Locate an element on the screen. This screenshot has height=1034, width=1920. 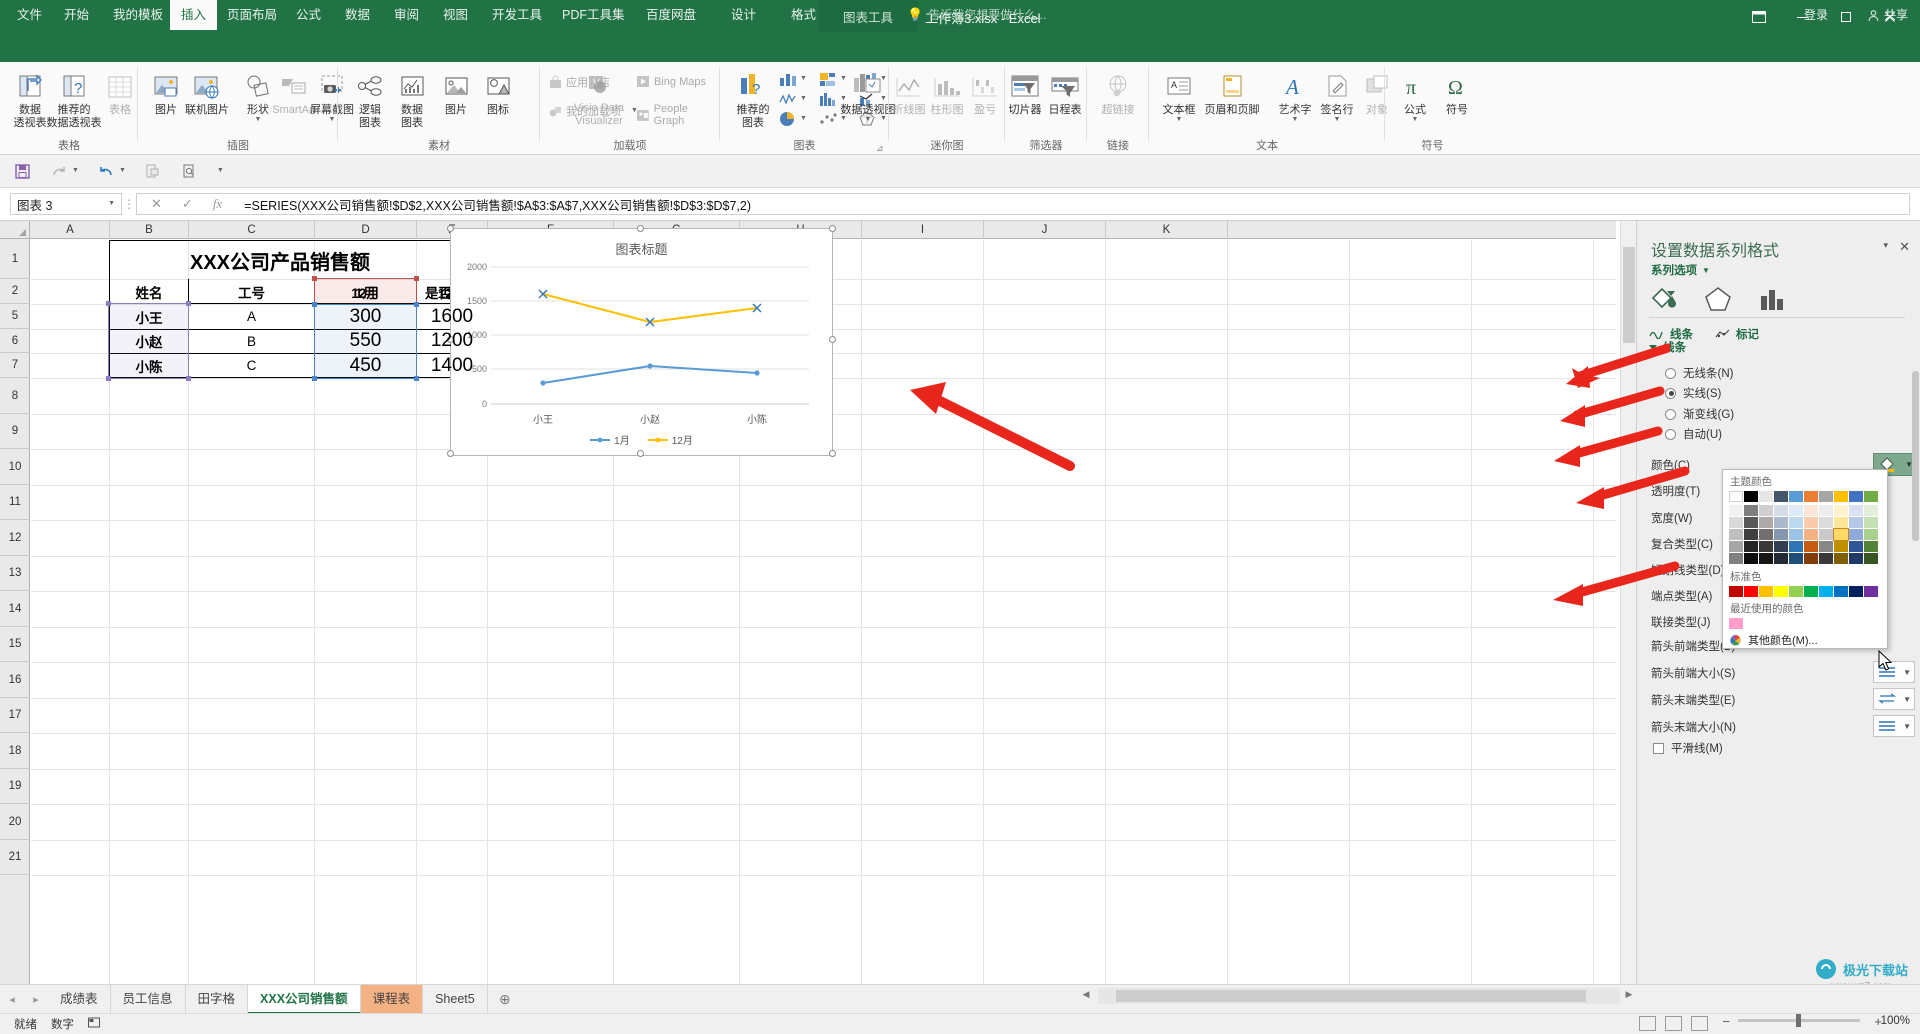
row-header-11: 11 is located at coordinates (15, 502).